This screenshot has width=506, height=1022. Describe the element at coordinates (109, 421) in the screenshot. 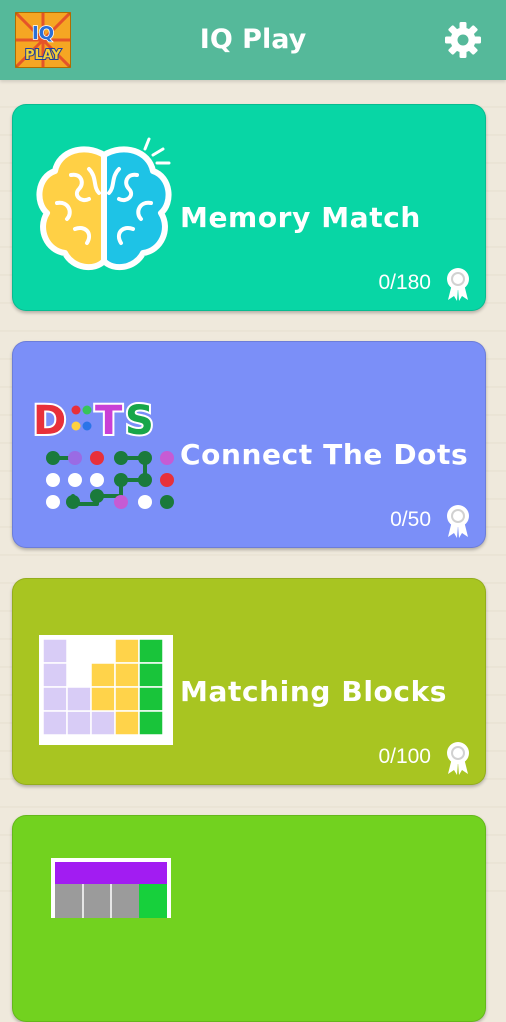

I see `svg-text: T` at that location.